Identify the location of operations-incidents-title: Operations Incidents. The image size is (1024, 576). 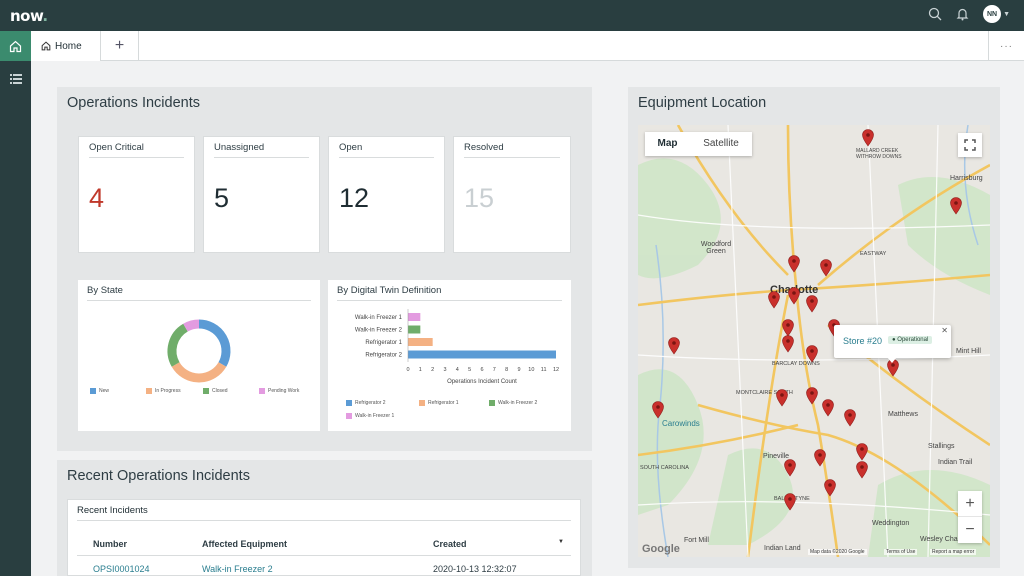
(133, 103).